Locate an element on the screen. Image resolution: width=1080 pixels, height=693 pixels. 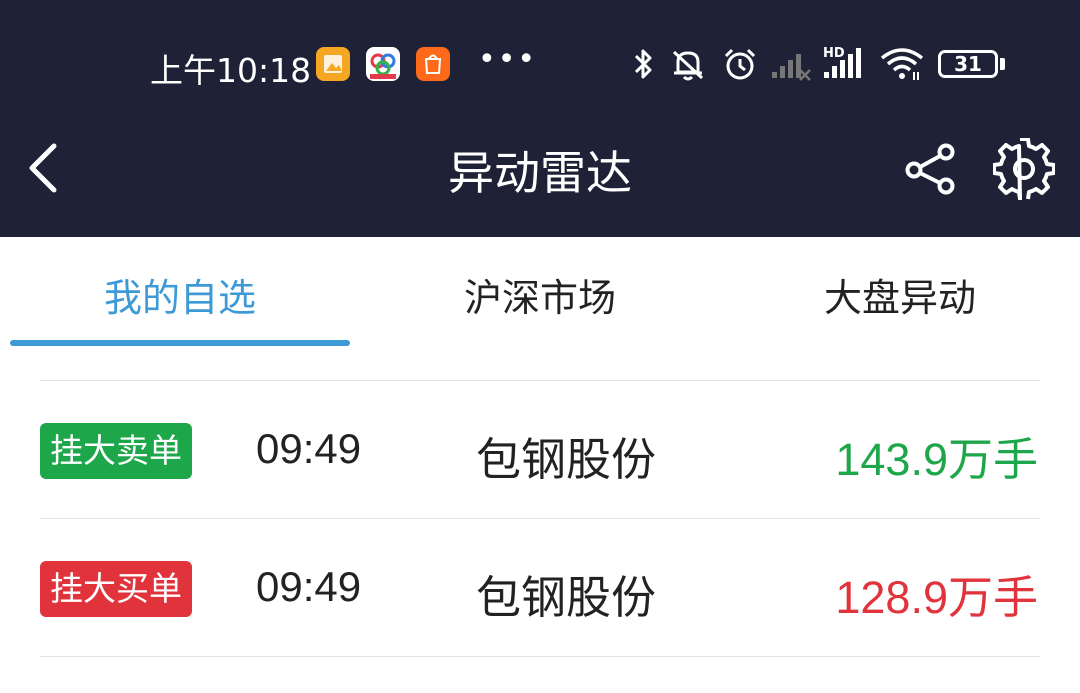
active-tab-indicator is located at coordinates (180, 343).